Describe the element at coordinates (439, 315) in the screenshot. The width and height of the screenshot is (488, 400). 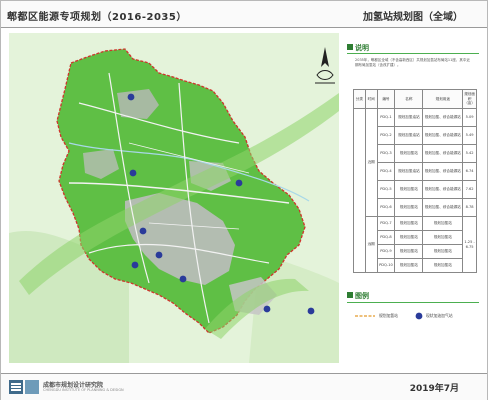
I see `legend-item: 现状加油加气站` at that location.